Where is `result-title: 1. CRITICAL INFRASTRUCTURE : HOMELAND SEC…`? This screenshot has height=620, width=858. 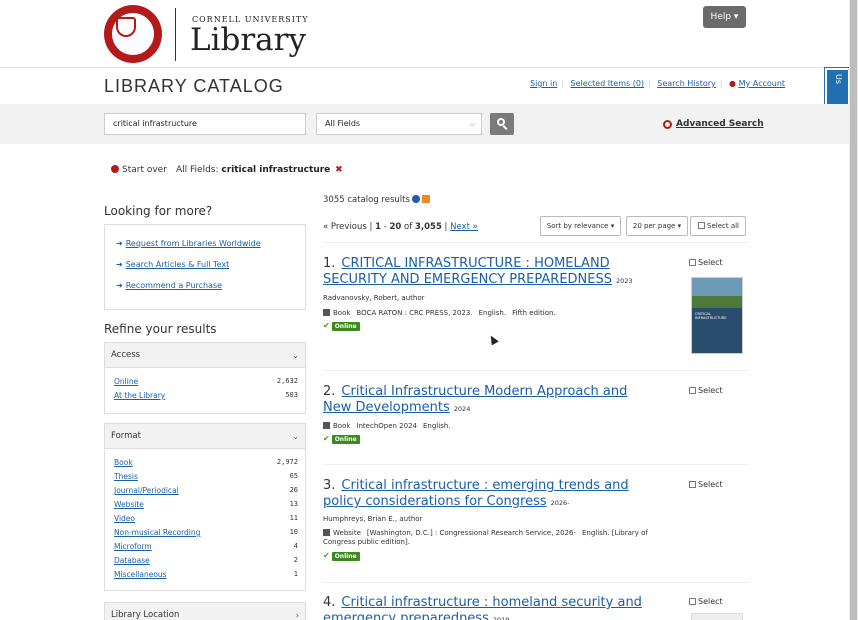 result-title: 1. CRITICAL INFRASTRUCTURE : HOMELAND SEC… is located at coordinates (488, 272).